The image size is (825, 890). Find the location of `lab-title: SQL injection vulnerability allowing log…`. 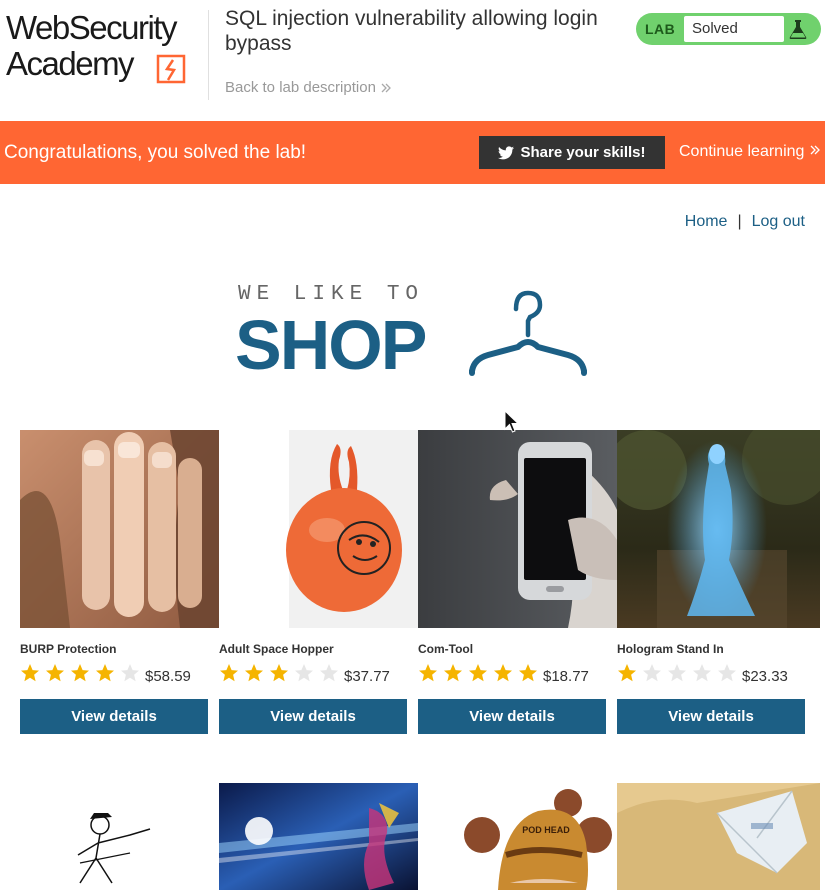

lab-title: SQL injection vulnerability allowing log… is located at coordinates (411, 31).